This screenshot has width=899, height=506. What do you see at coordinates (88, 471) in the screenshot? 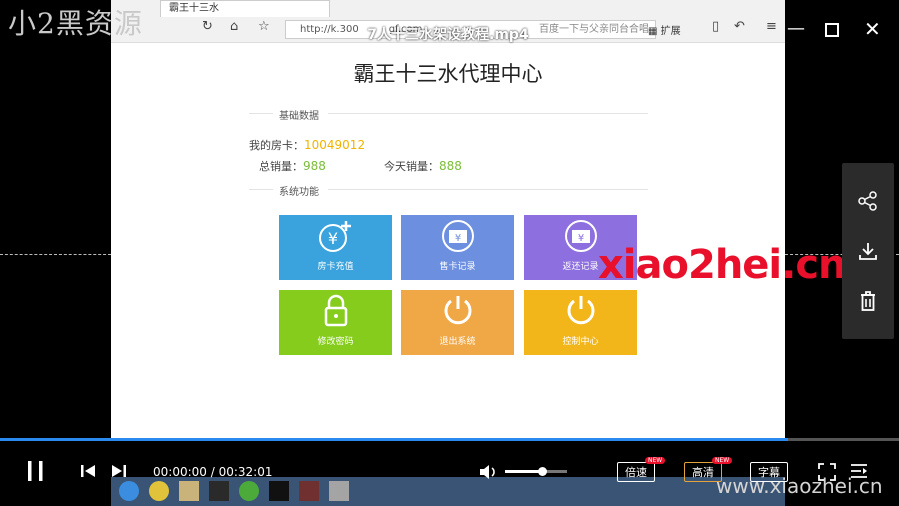
I see `previous-icon` at bounding box center [88, 471].